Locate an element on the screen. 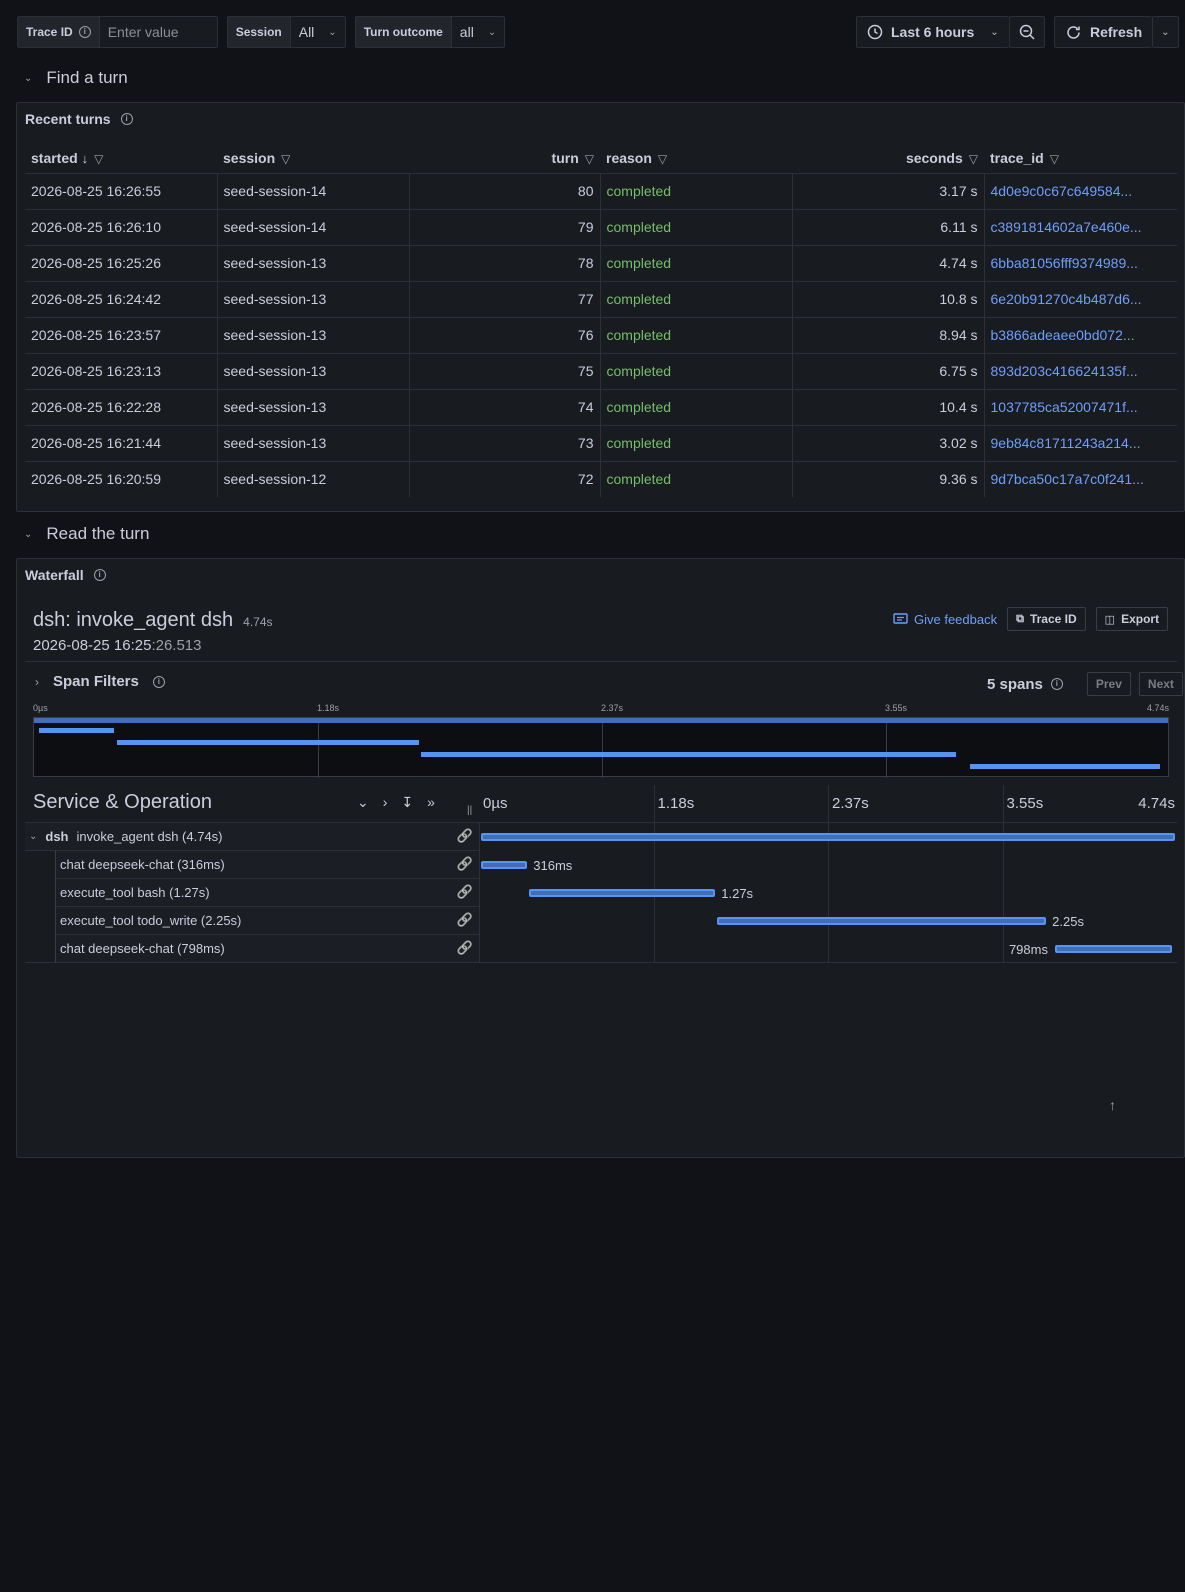  span-row: chat deepseek-chat (316ms) 🔗 is located at coordinates (267, 865).